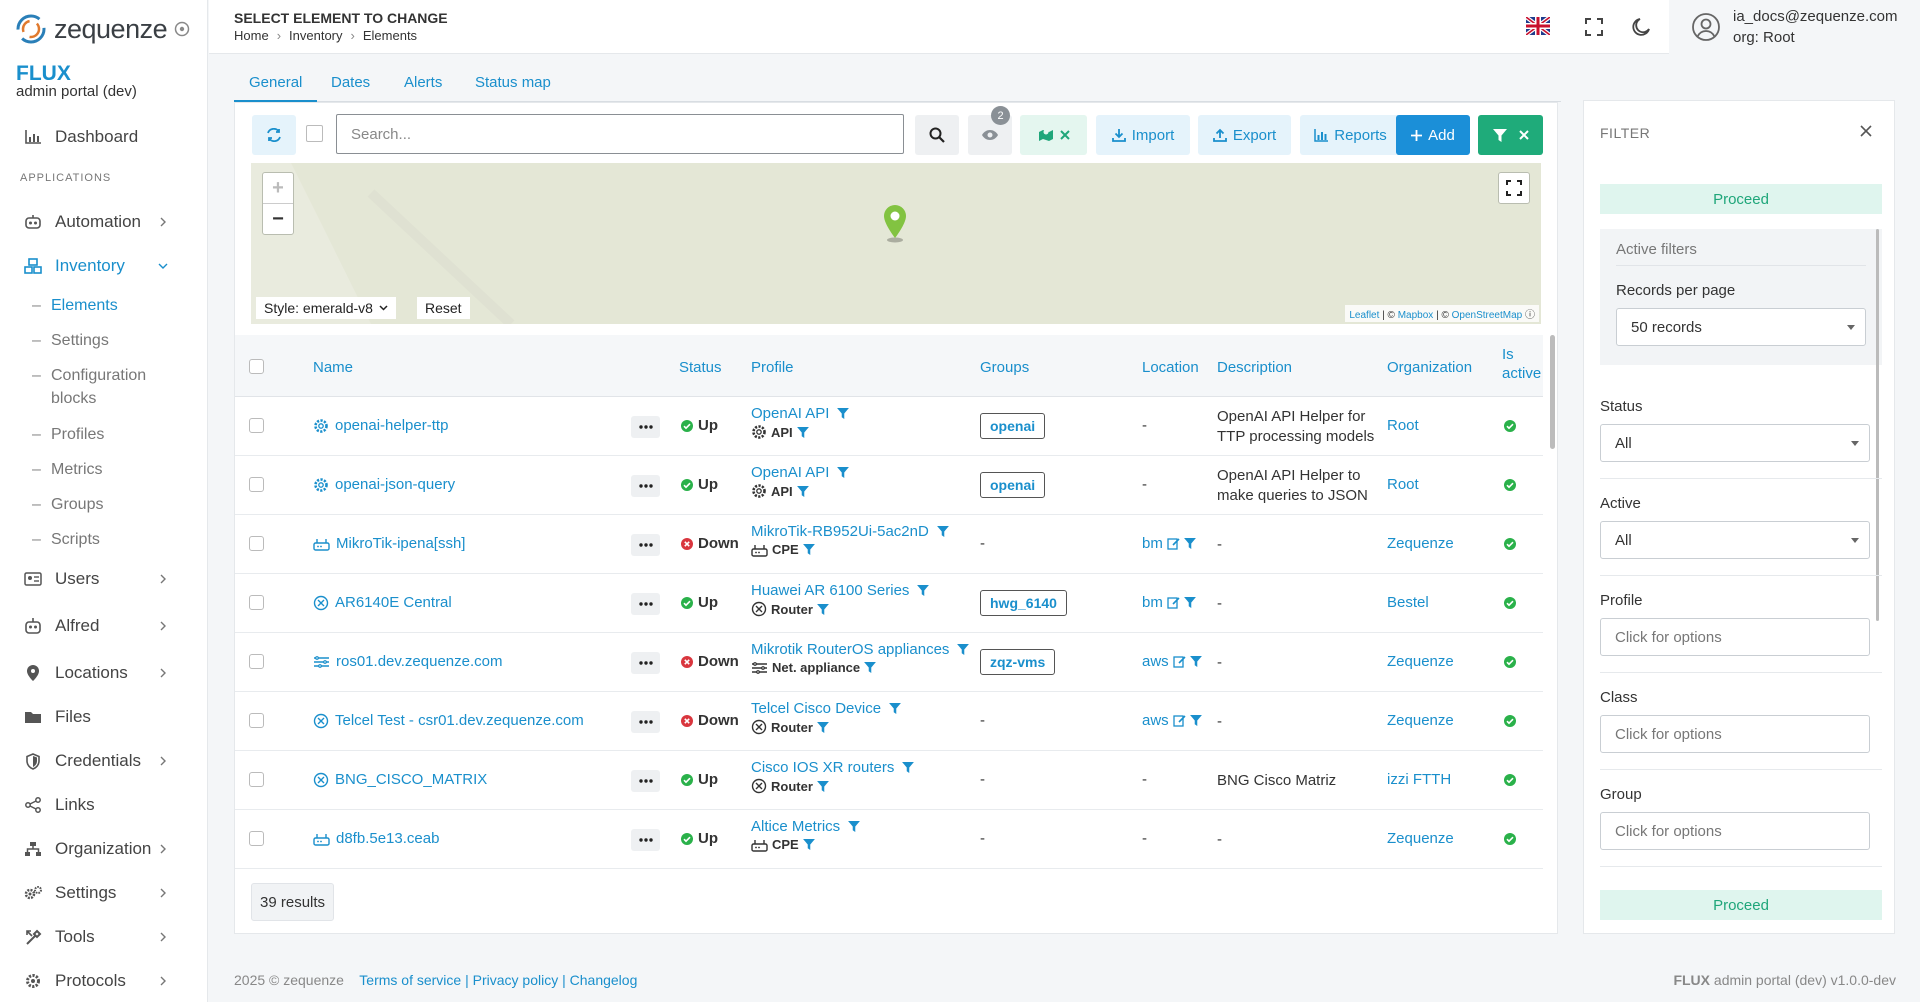 The height and width of the screenshot is (1002, 1920). What do you see at coordinates (1594, 27) in the screenshot?
I see `fullscreen-icon` at bounding box center [1594, 27].